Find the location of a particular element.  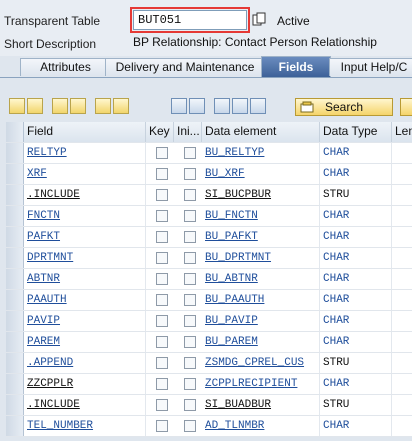

table-row: ABTNR BU_ABTNR CHAR is located at coordinates (209, 279).